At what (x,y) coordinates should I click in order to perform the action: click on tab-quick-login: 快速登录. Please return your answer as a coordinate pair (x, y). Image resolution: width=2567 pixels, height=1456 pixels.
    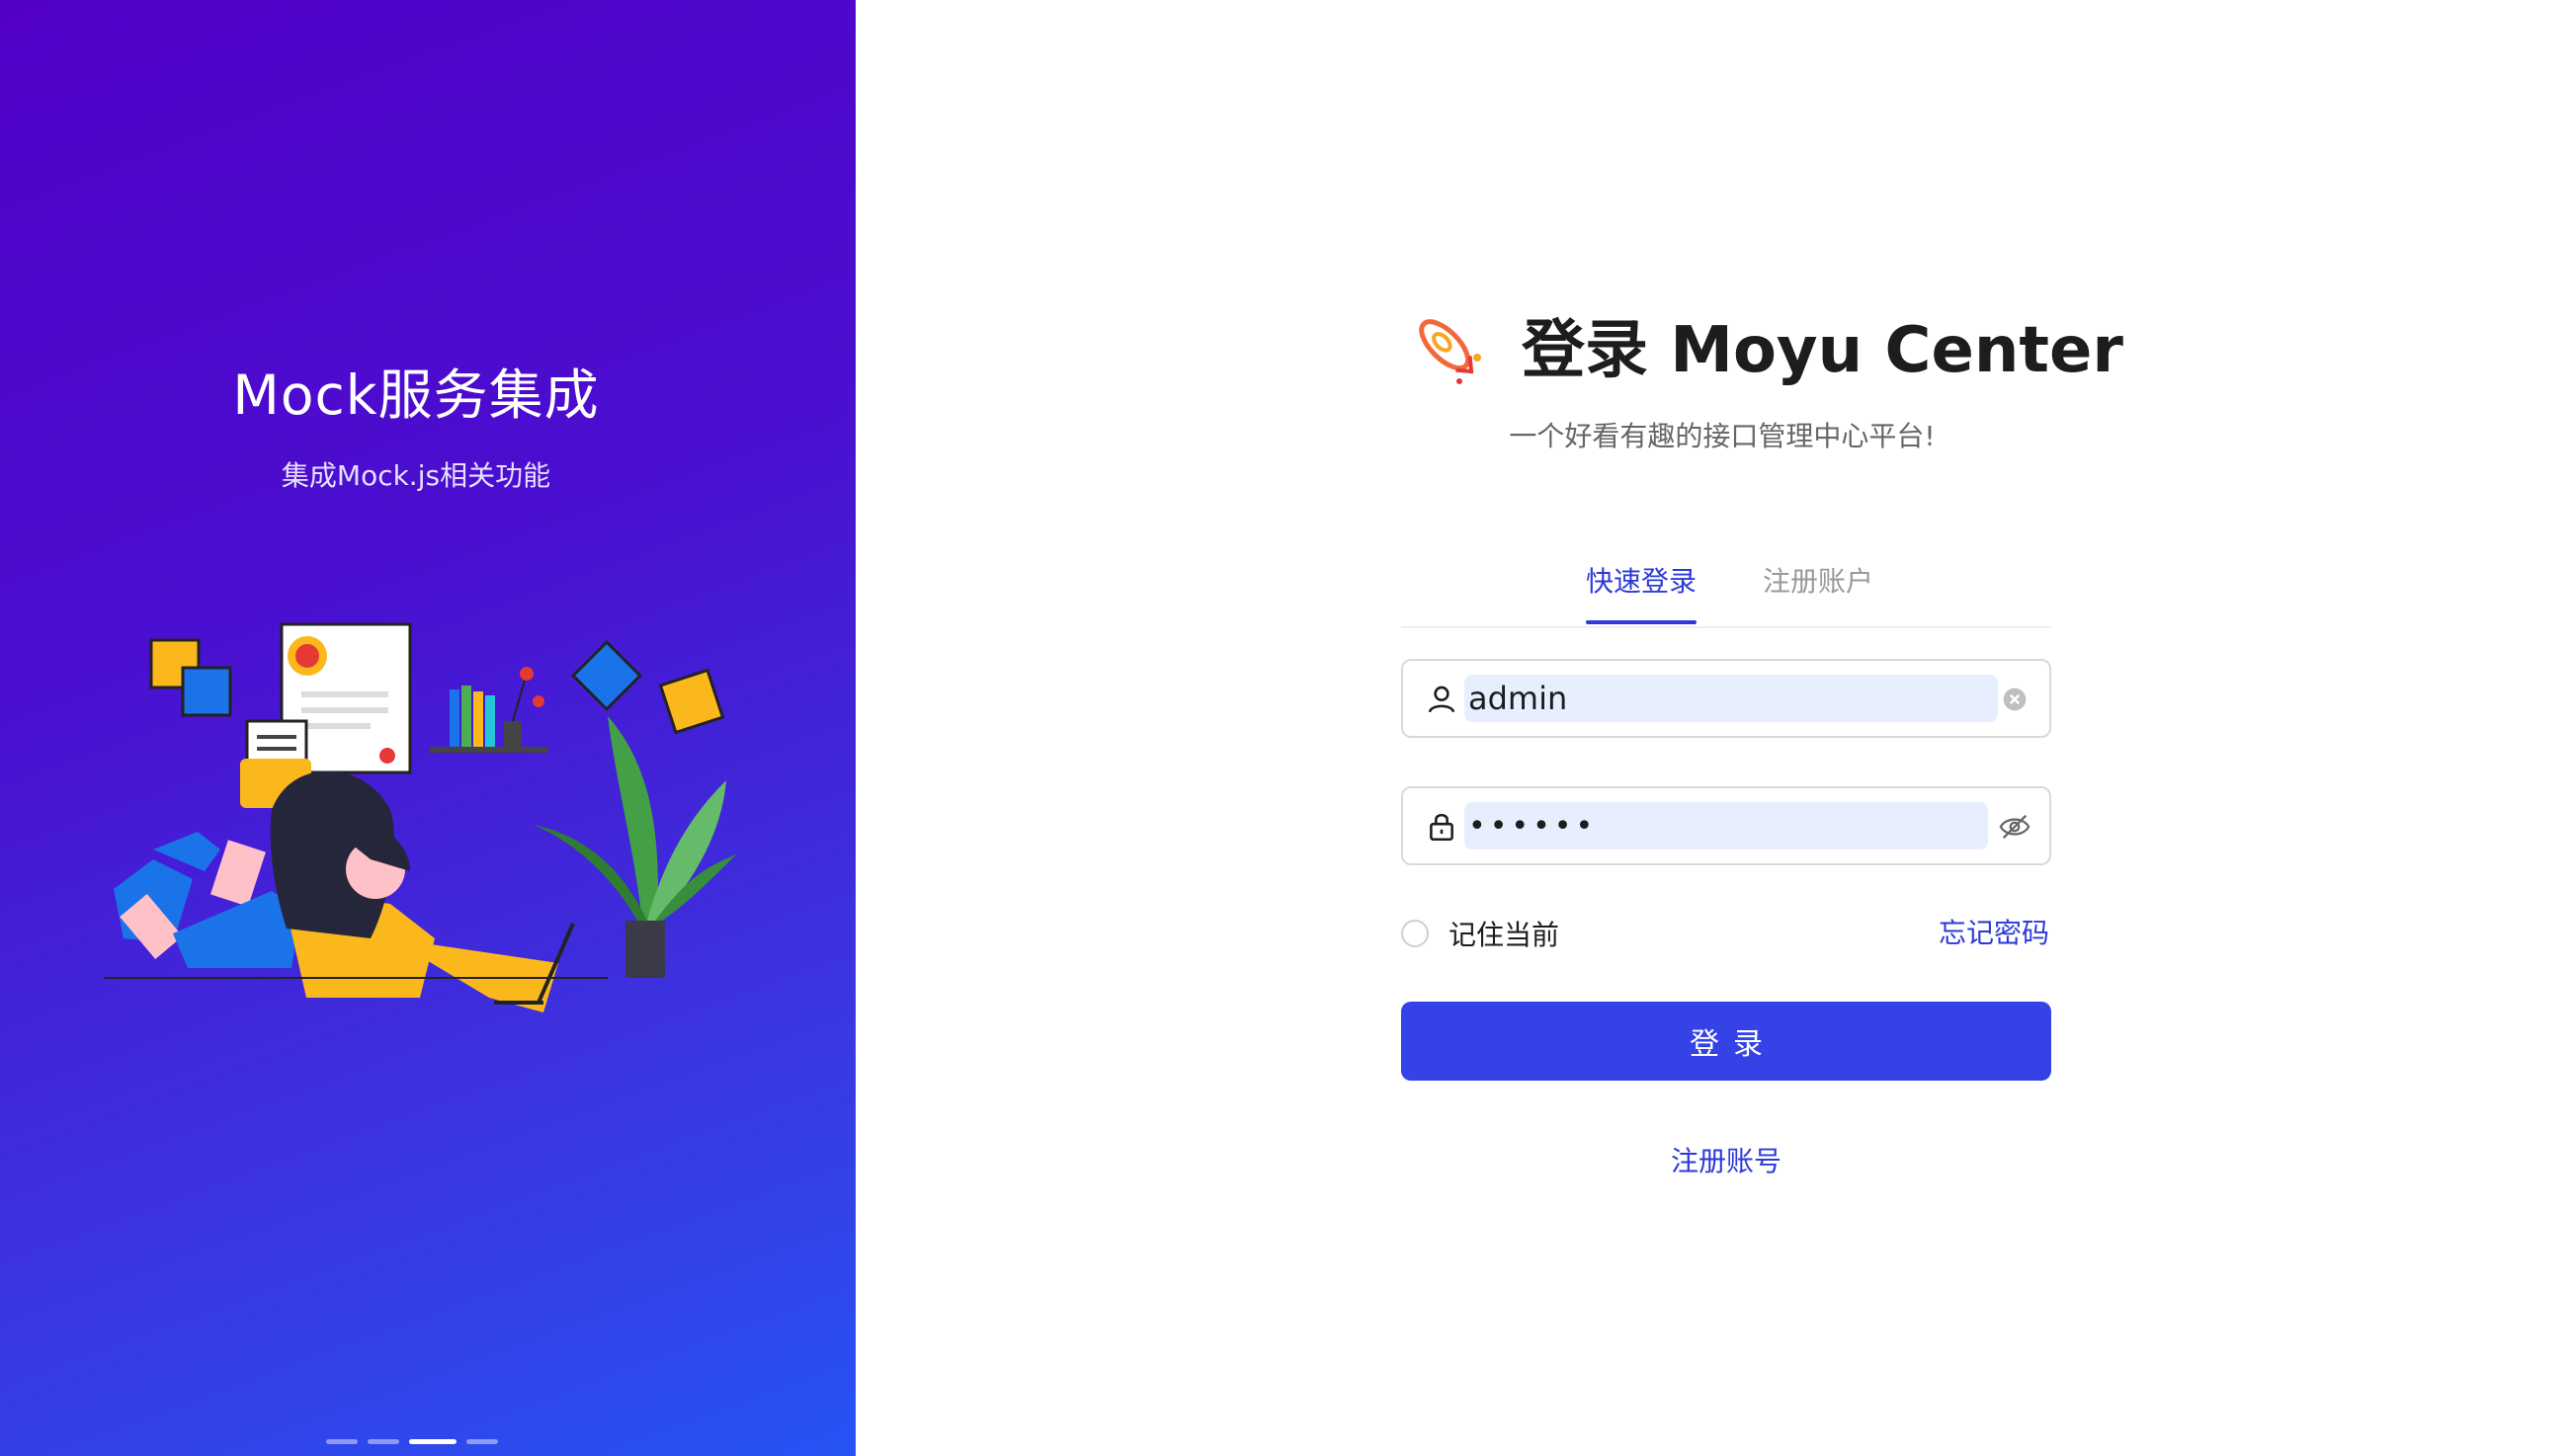
    Looking at the image, I should click on (1641, 588).